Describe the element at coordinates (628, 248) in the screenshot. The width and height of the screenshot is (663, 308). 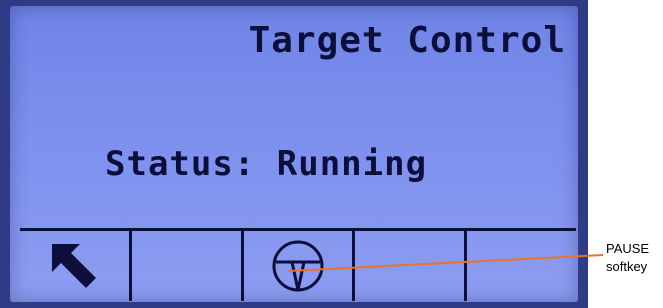
I see `callout-label-line1: PAUSE` at that location.